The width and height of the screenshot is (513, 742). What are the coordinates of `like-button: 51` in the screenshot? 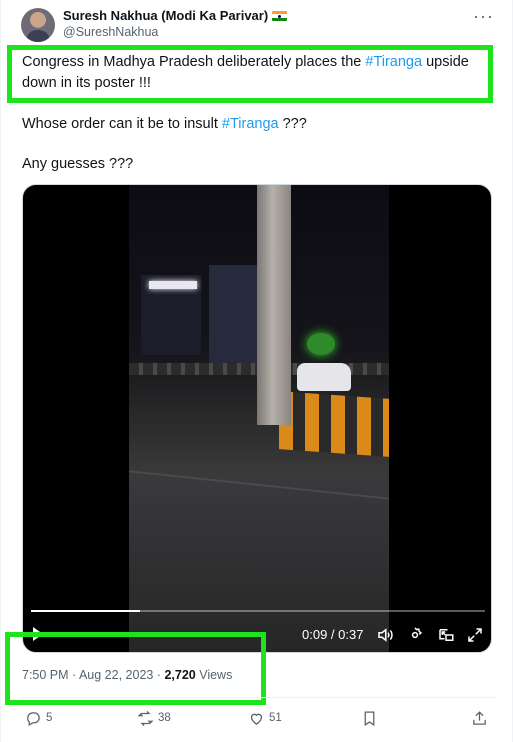 It's located at (265, 718).